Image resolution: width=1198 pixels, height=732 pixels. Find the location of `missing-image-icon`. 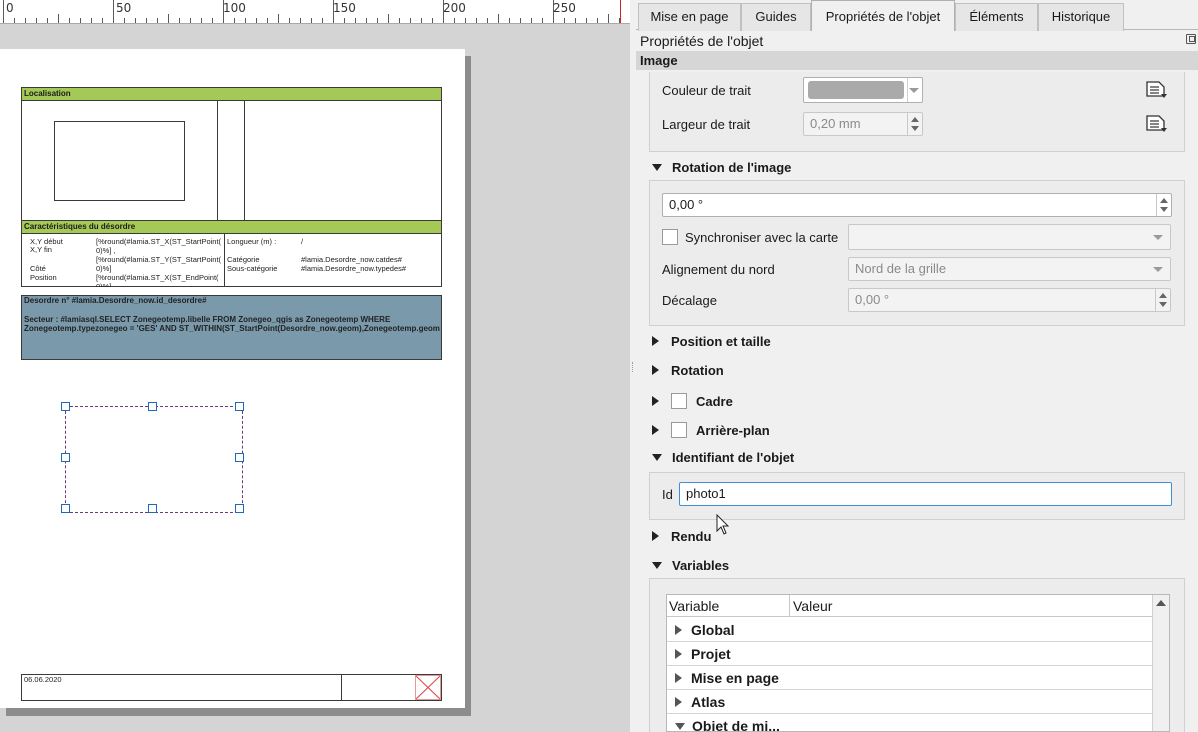

missing-image-icon is located at coordinates (428, 687).